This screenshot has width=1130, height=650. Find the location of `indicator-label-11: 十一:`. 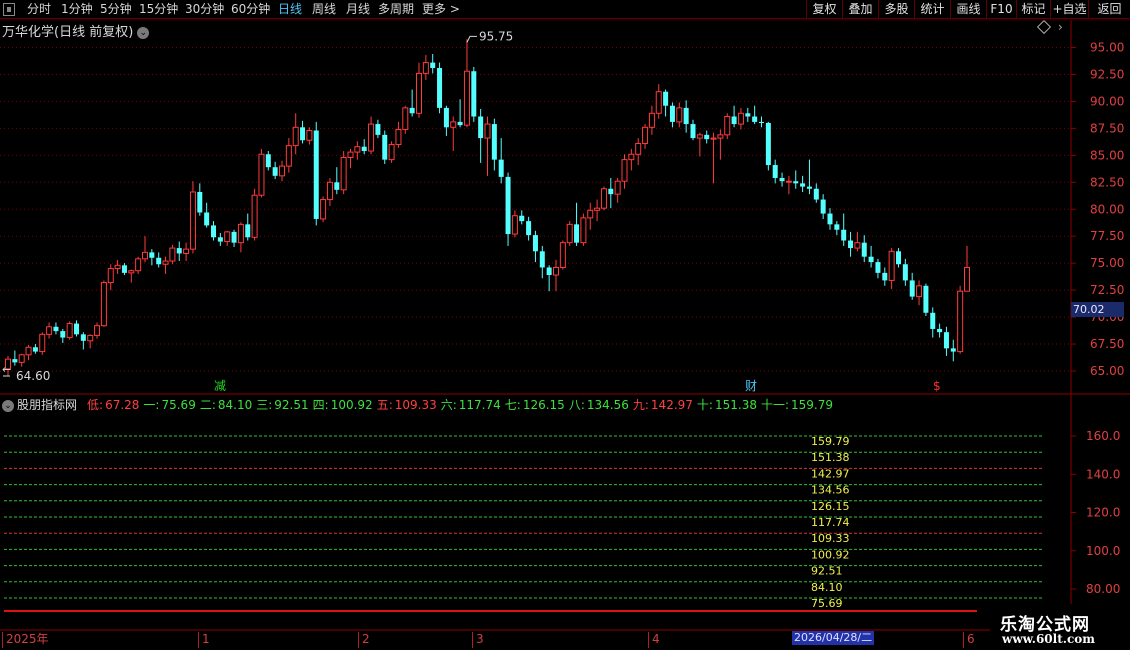

indicator-label-11: 十一: is located at coordinates (775, 405).